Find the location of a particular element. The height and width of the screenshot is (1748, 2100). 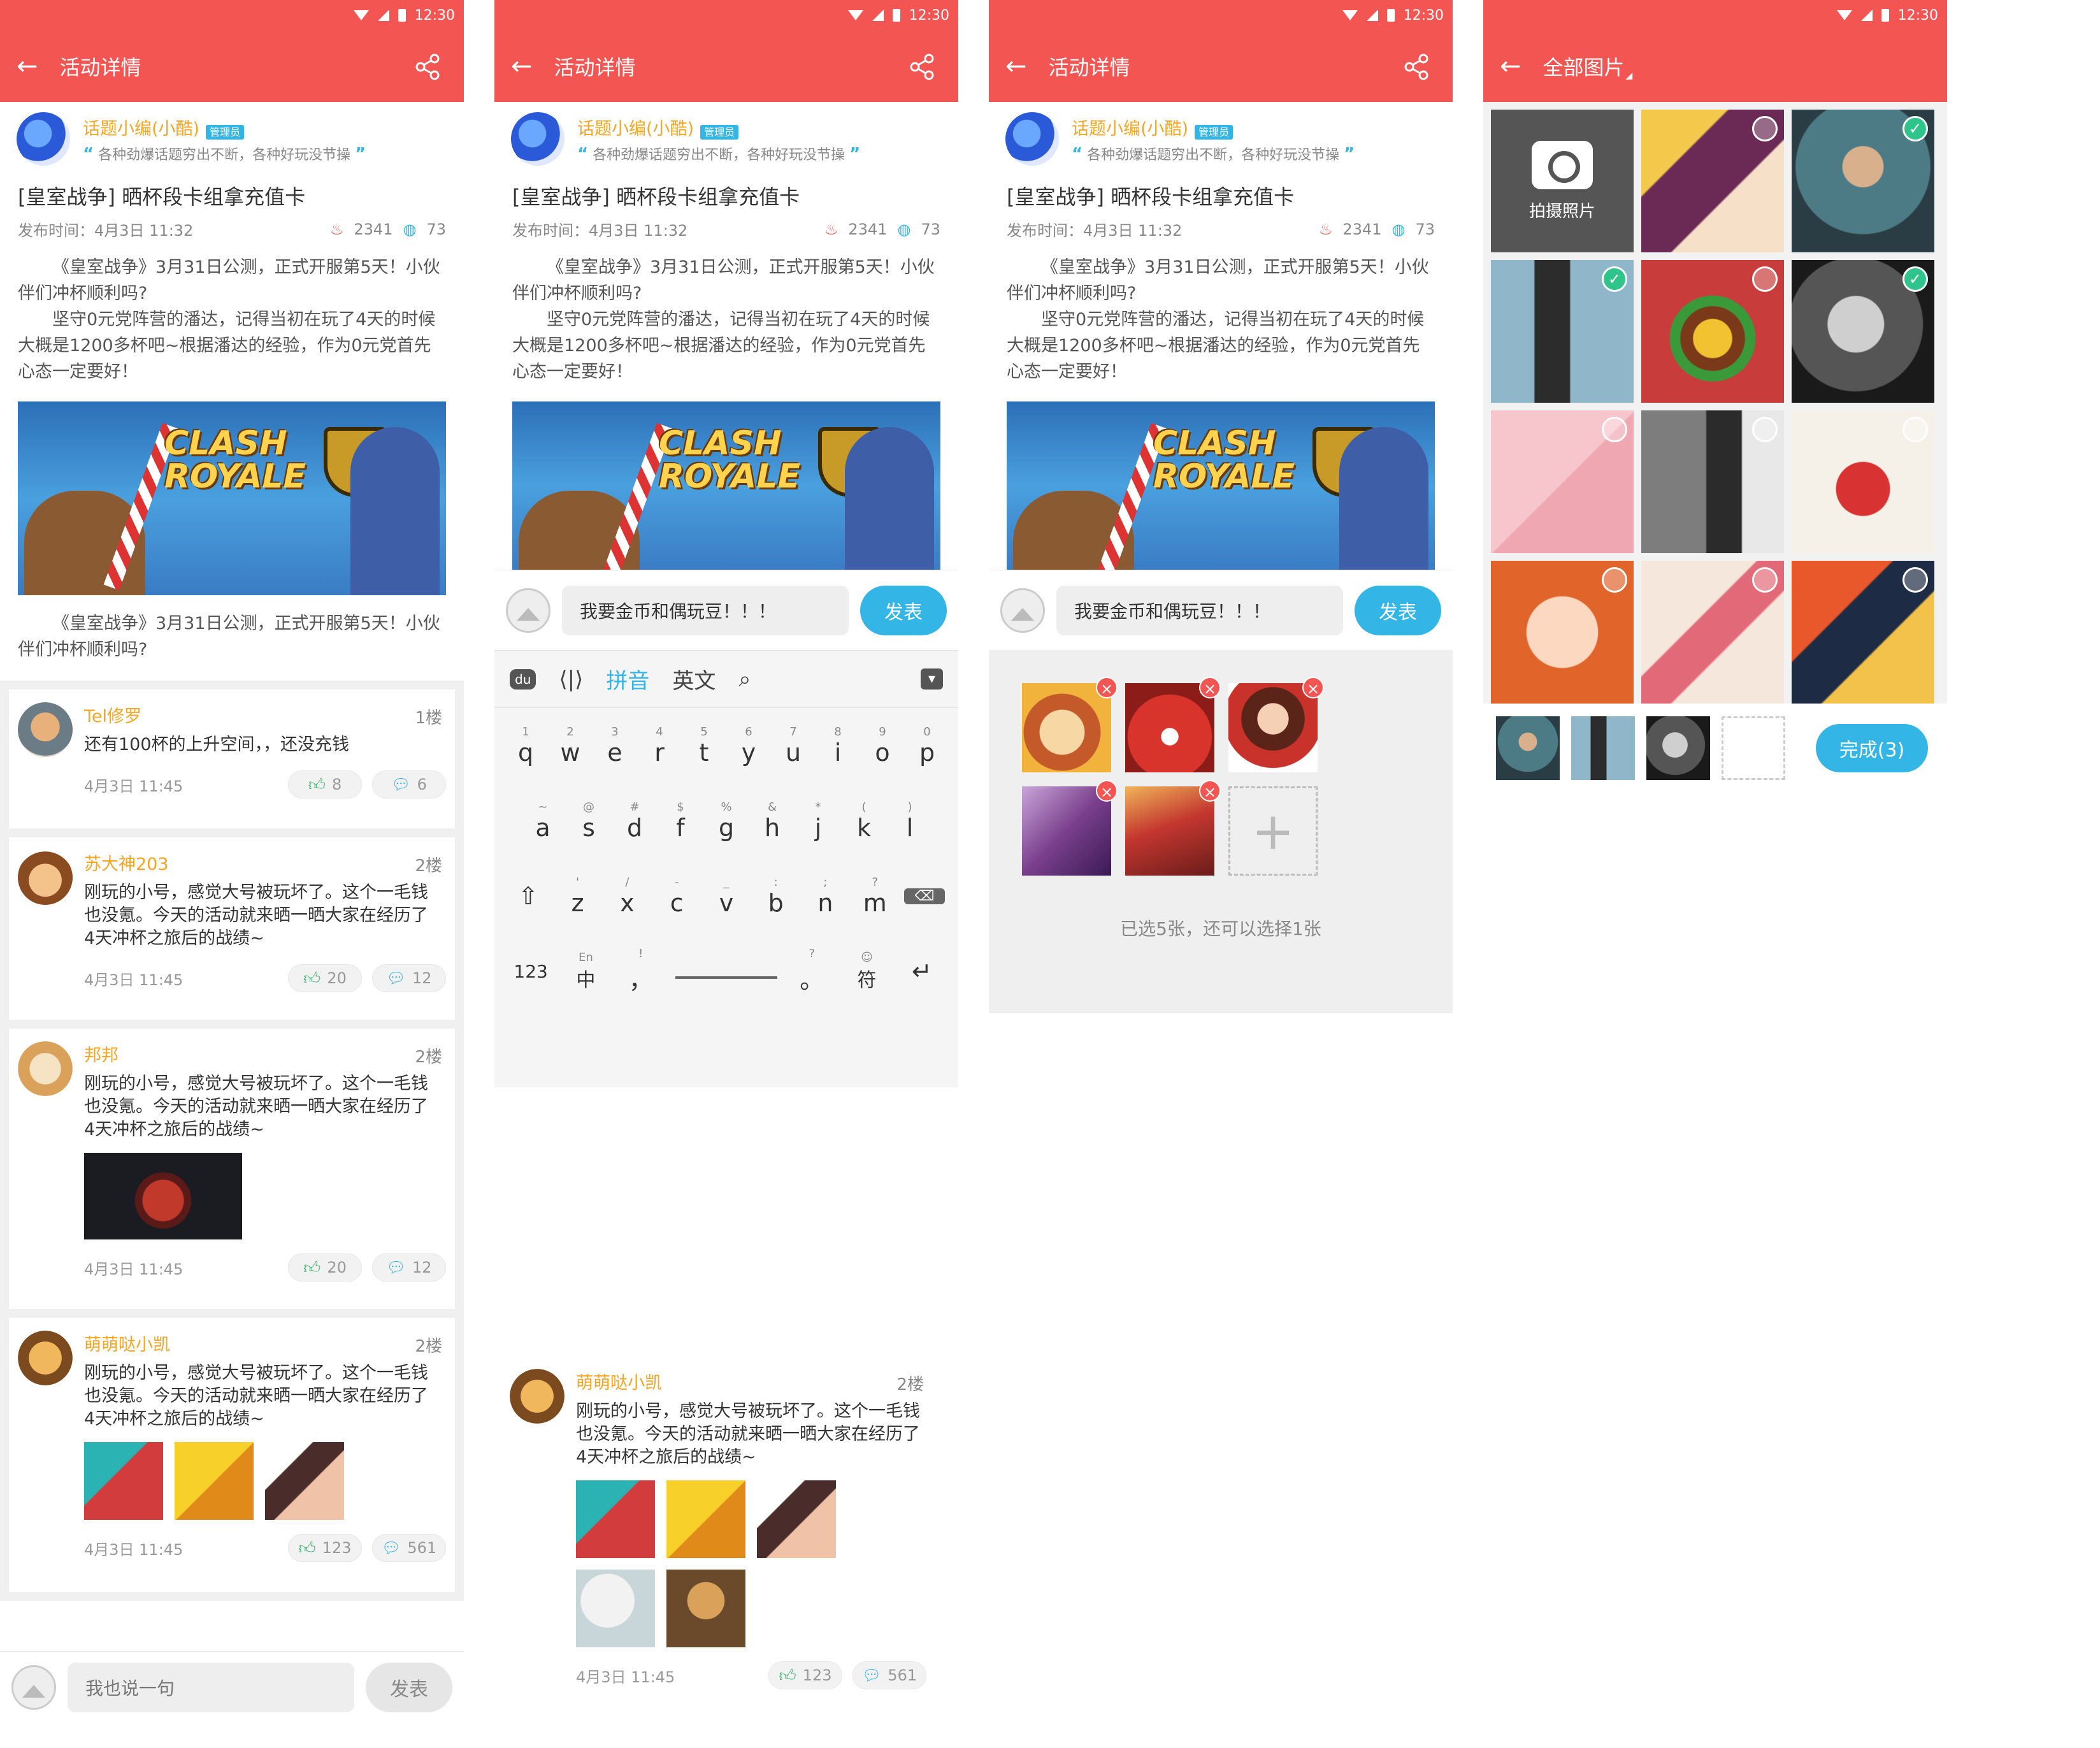

key-c: -c is located at coordinates (676, 896).